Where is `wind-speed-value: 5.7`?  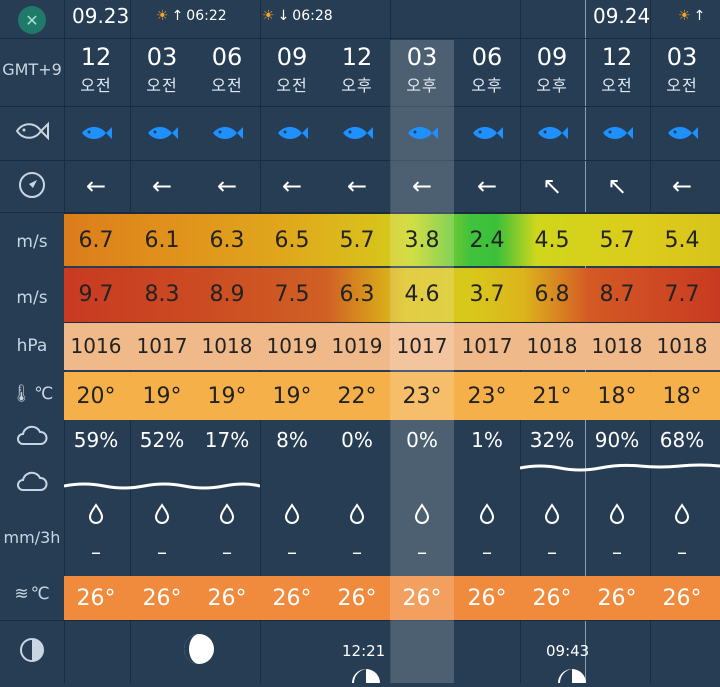
wind-speed-value: 5.7 is located at coordinates (617, 240).